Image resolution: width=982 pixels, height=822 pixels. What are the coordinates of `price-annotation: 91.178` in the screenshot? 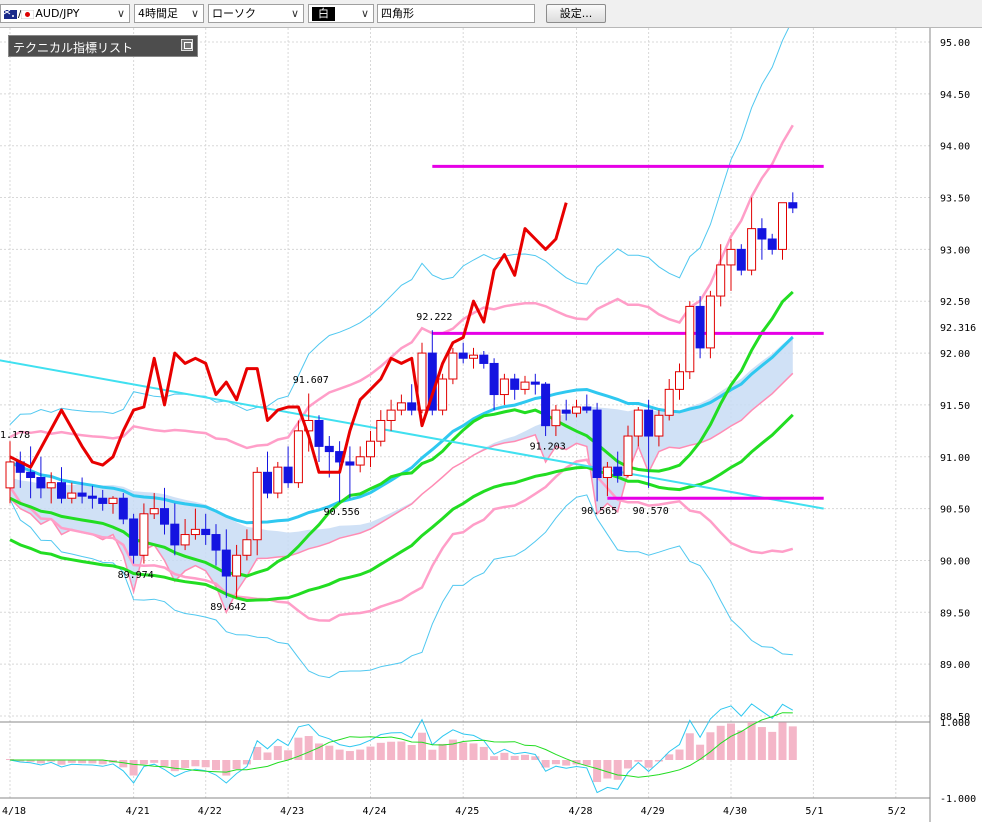 It's located at (15, 435).